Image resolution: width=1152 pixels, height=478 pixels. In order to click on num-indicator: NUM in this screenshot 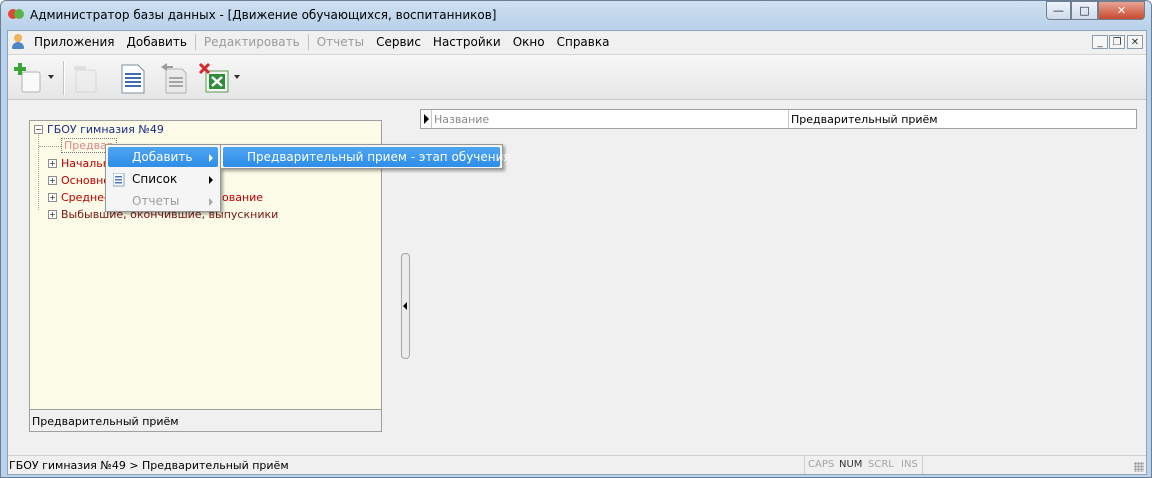, I will do `click(851, 464)`.